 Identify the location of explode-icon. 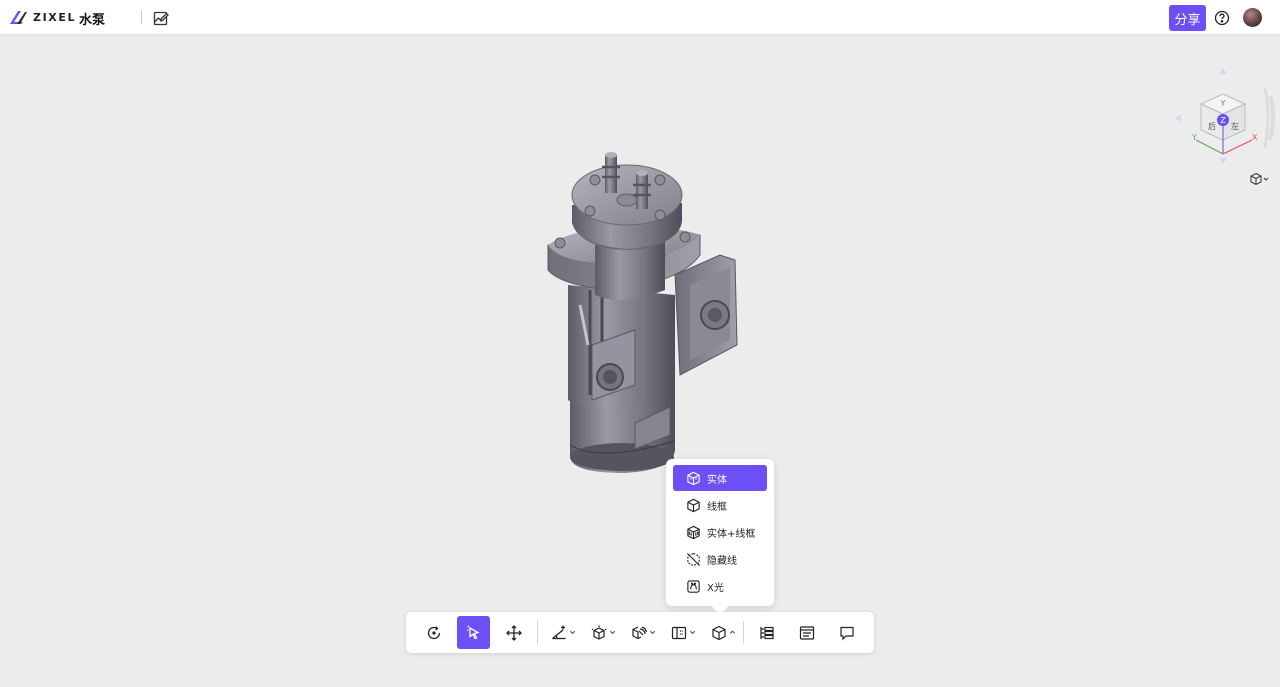
(598, 632).